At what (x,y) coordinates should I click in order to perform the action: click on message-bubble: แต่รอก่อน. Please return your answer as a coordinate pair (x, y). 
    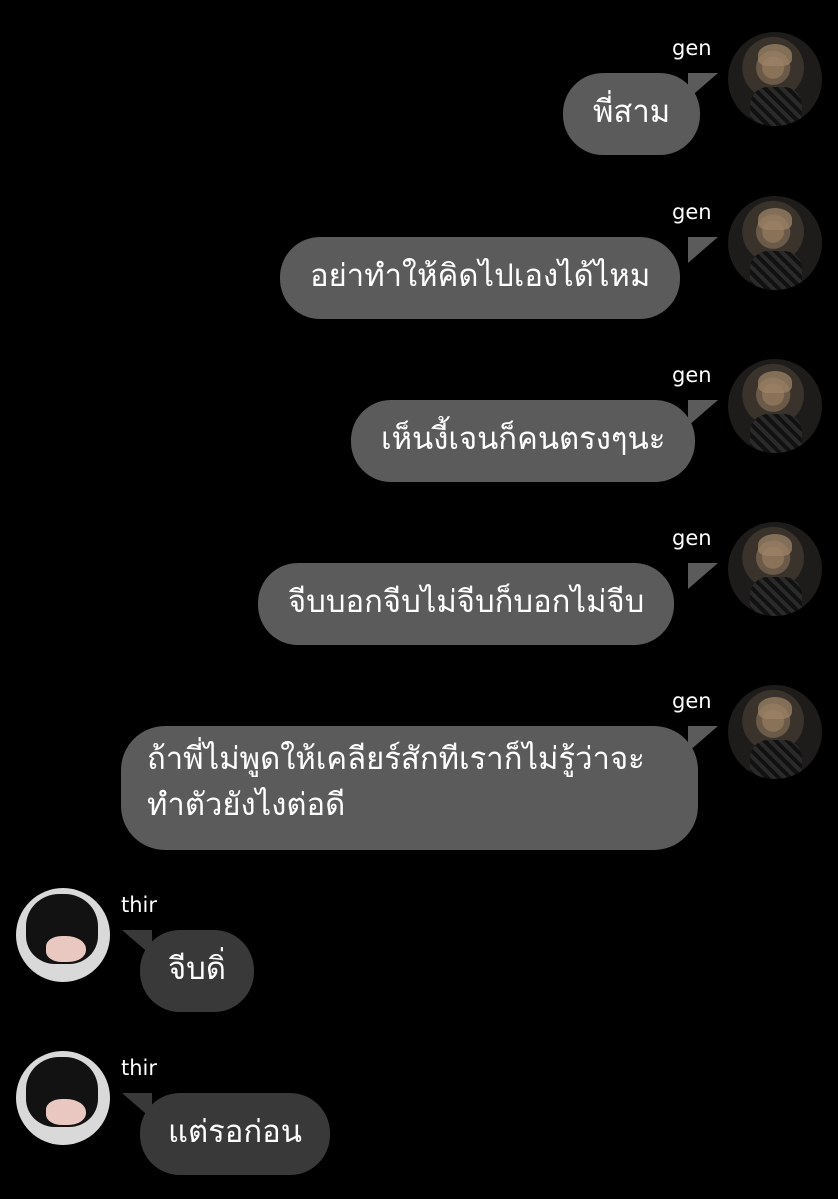
    Looking at the image, I should click on (235, 1134).